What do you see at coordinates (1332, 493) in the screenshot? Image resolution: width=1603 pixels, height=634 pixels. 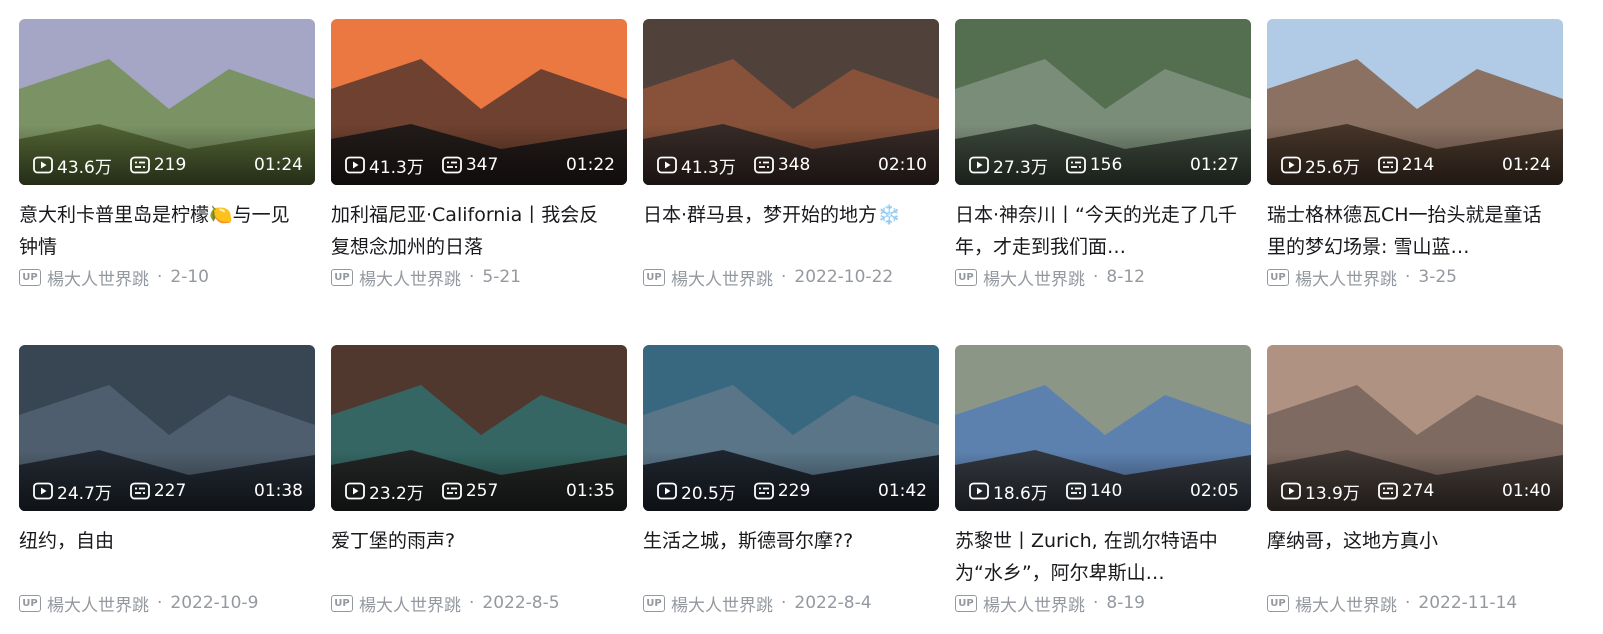 I see `view-count-text: 13.9万` at bounding box center [1332, 493].